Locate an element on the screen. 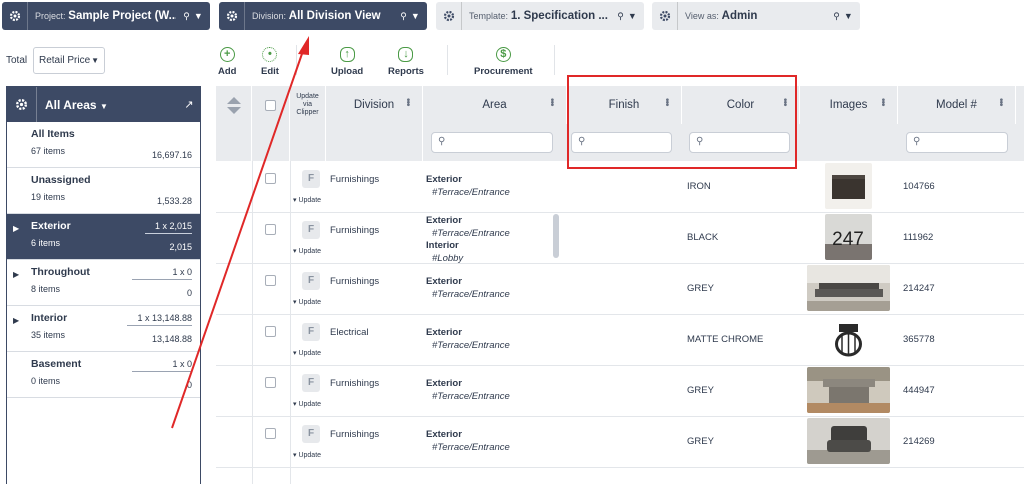  area-item-unassigned: Unassigned 19 items 1,533.28 is located at coordinates (103, 191).